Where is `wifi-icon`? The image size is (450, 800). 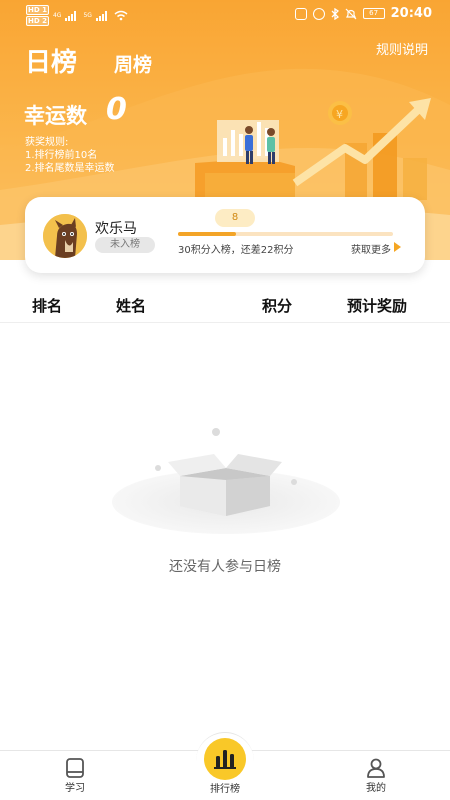 wifi-icon is located at coordinates (121, 15).